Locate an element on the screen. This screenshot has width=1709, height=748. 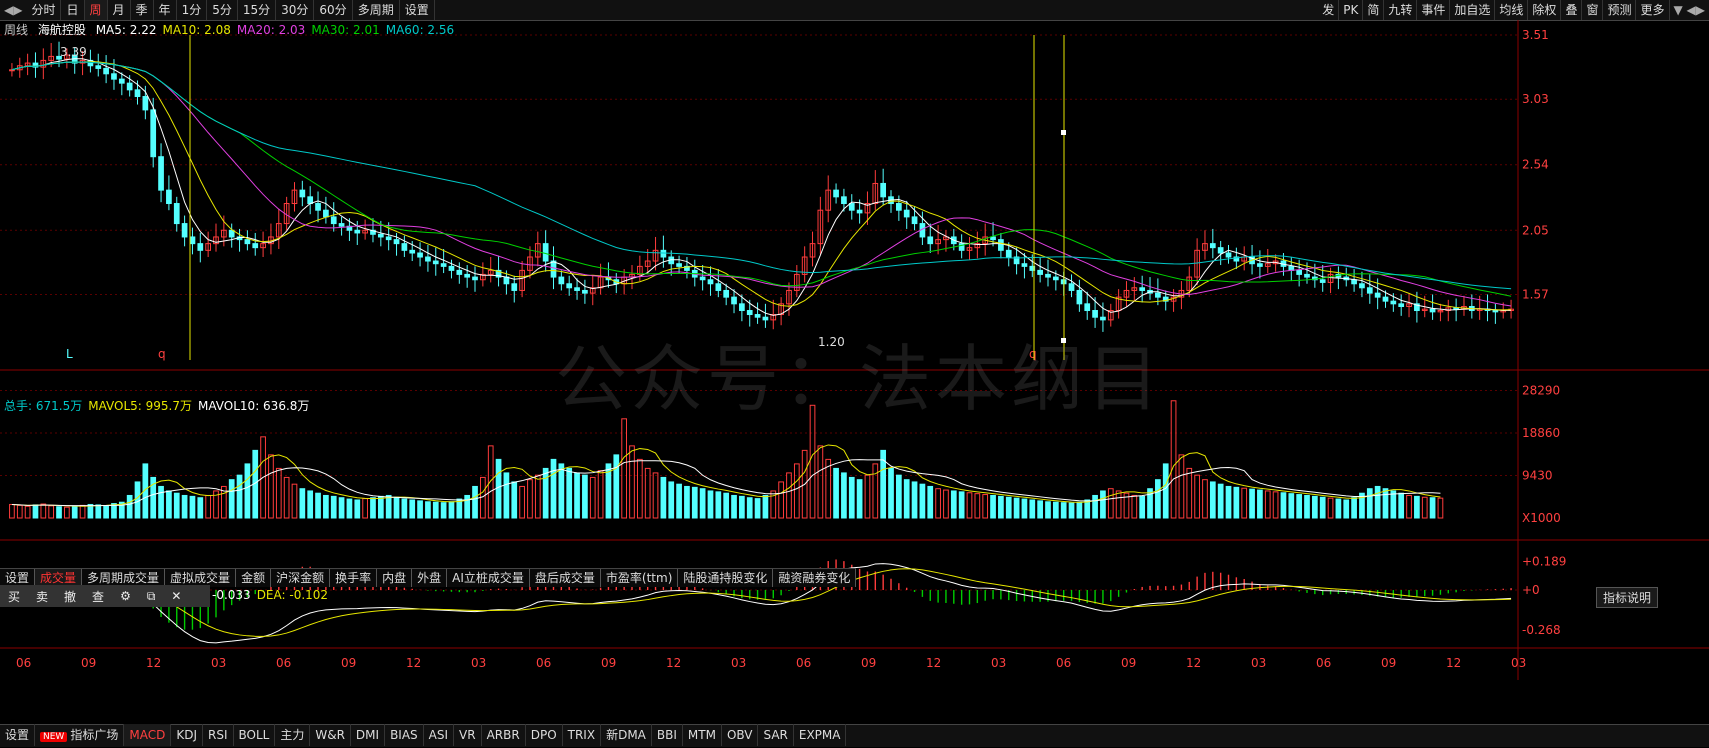
indicator-tab-8: DMI is located at coordinates (368, 735).